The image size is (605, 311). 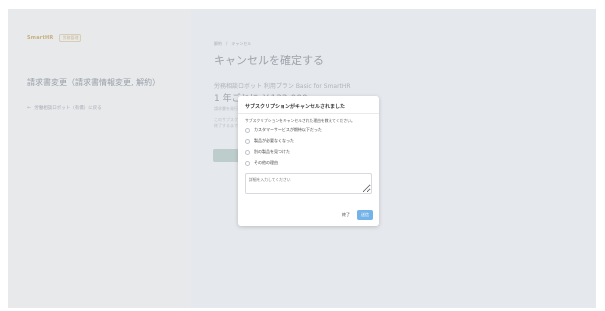 I want to click on modal-title: サブスクリプションがキャンセルされました, so click(x=295, y=107).